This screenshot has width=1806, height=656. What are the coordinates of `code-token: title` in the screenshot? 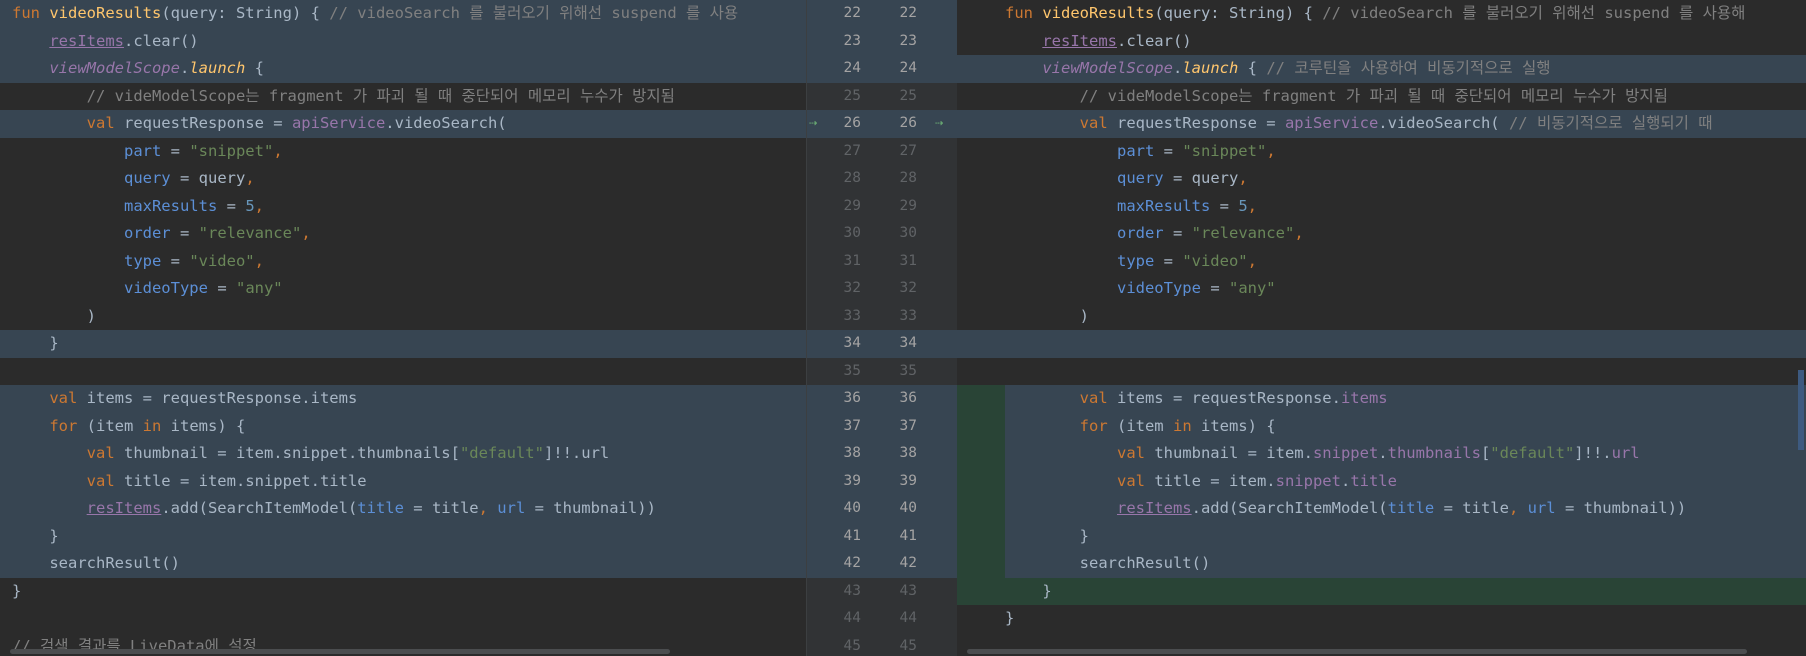 It's located at (1373, 480).